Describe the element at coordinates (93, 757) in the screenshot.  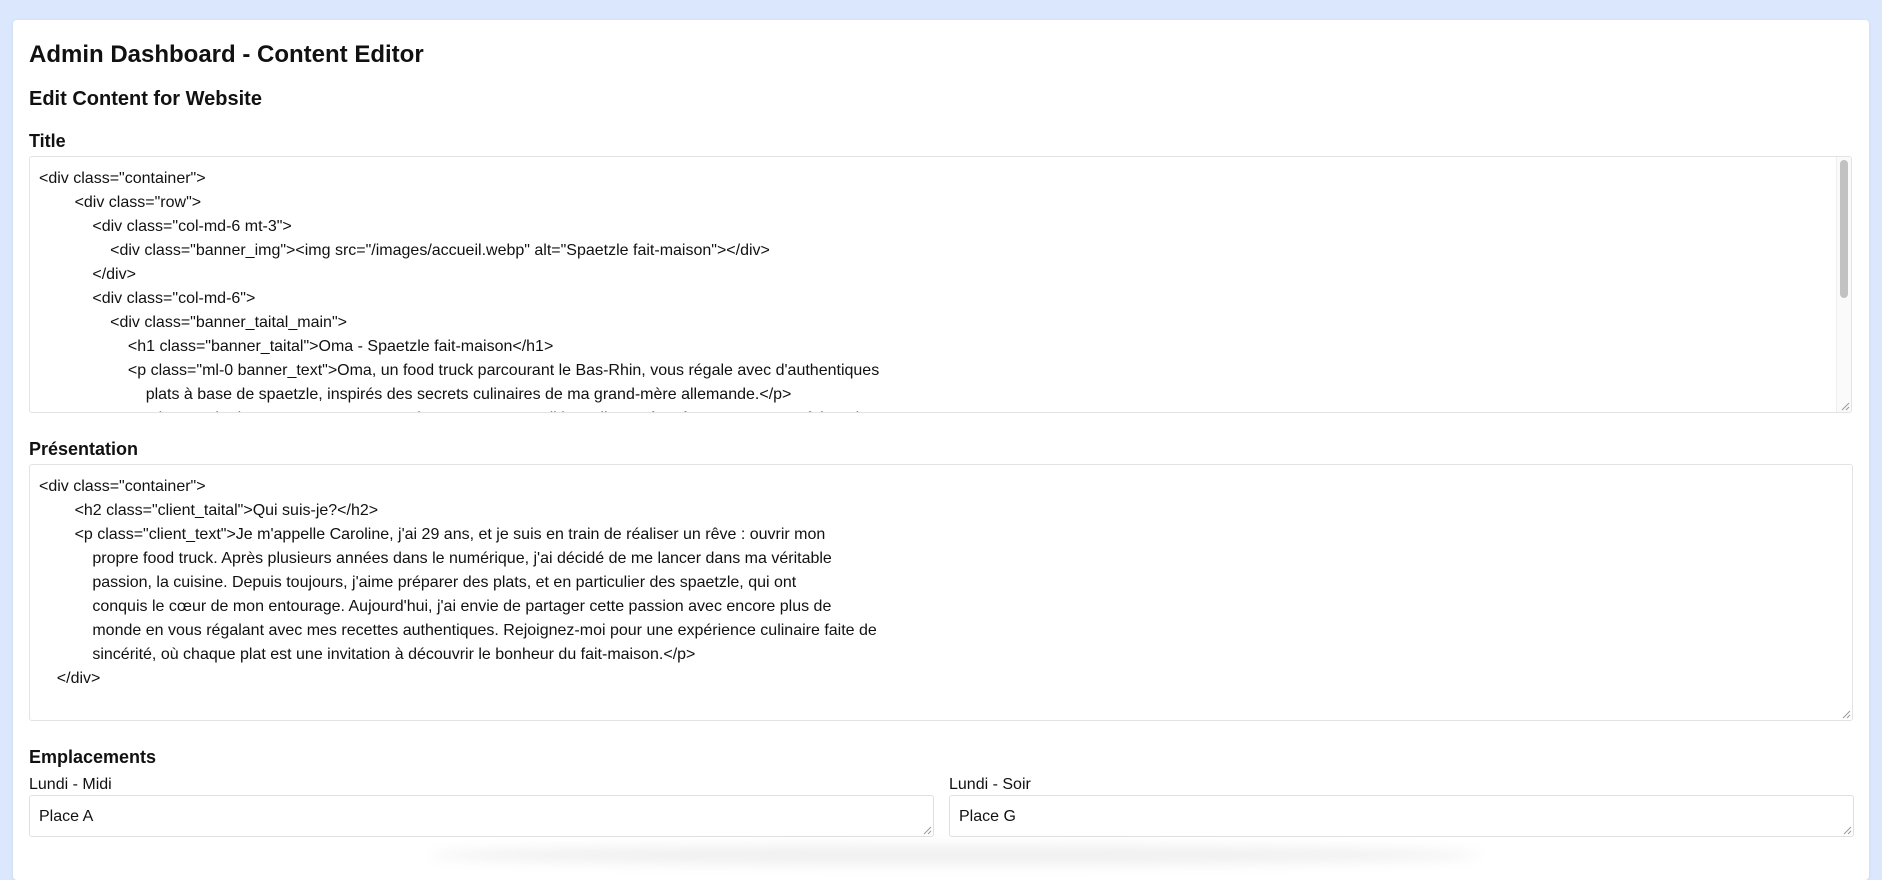
I see `emplacements-label: Emplacements` at that location.